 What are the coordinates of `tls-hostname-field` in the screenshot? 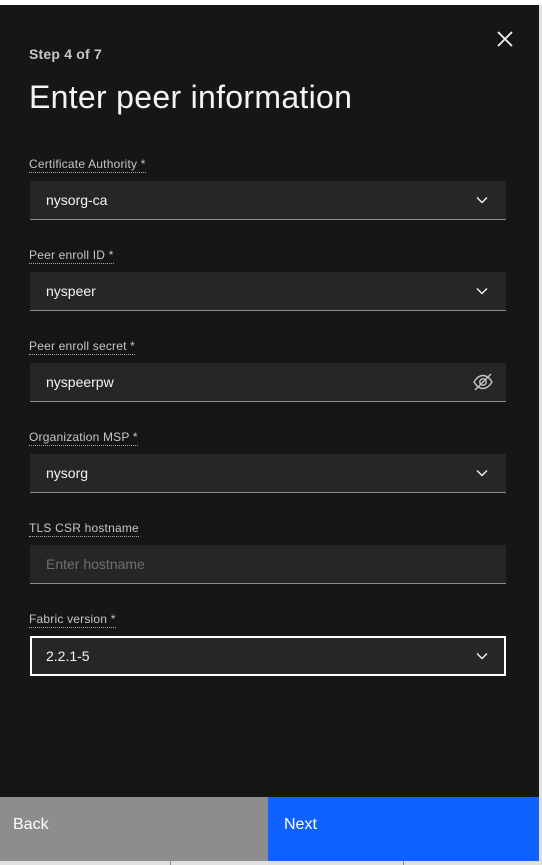 It's located at (268, 564).